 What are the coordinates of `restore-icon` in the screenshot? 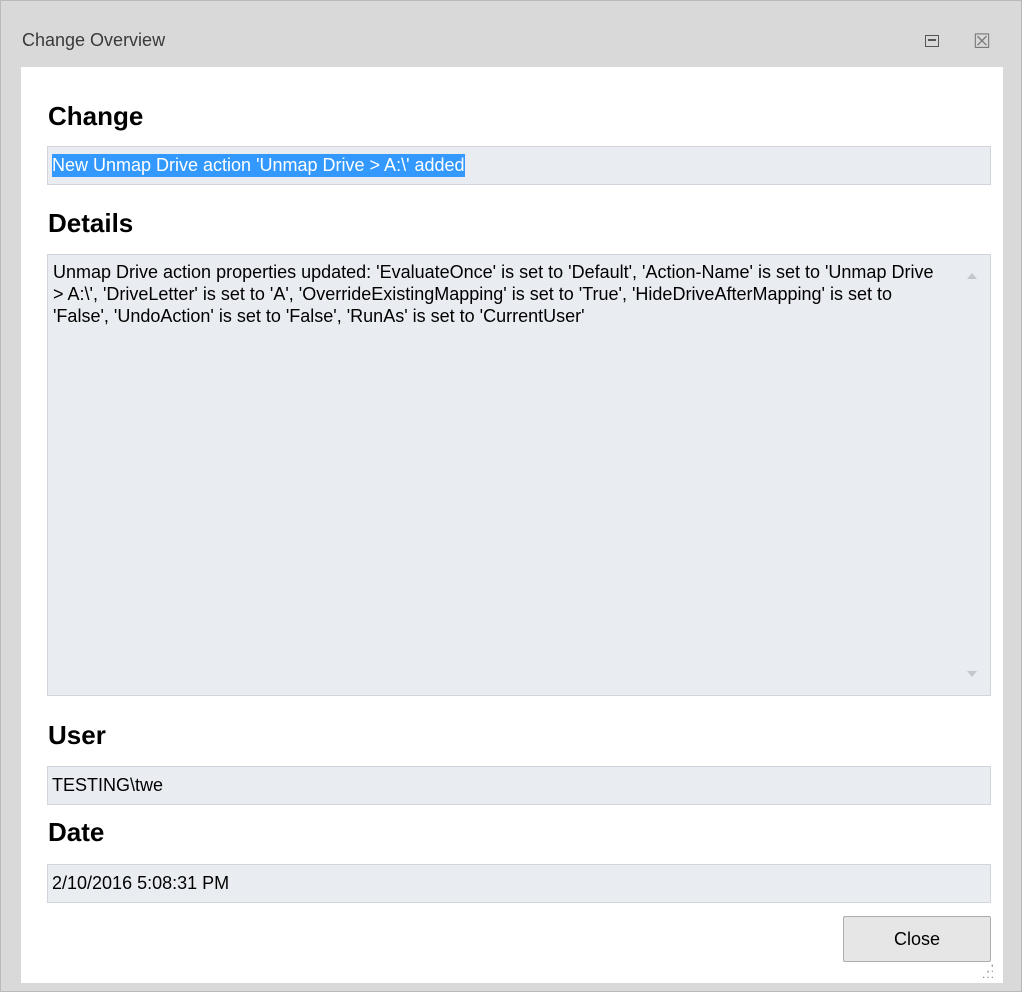 It's located at (932, 41).